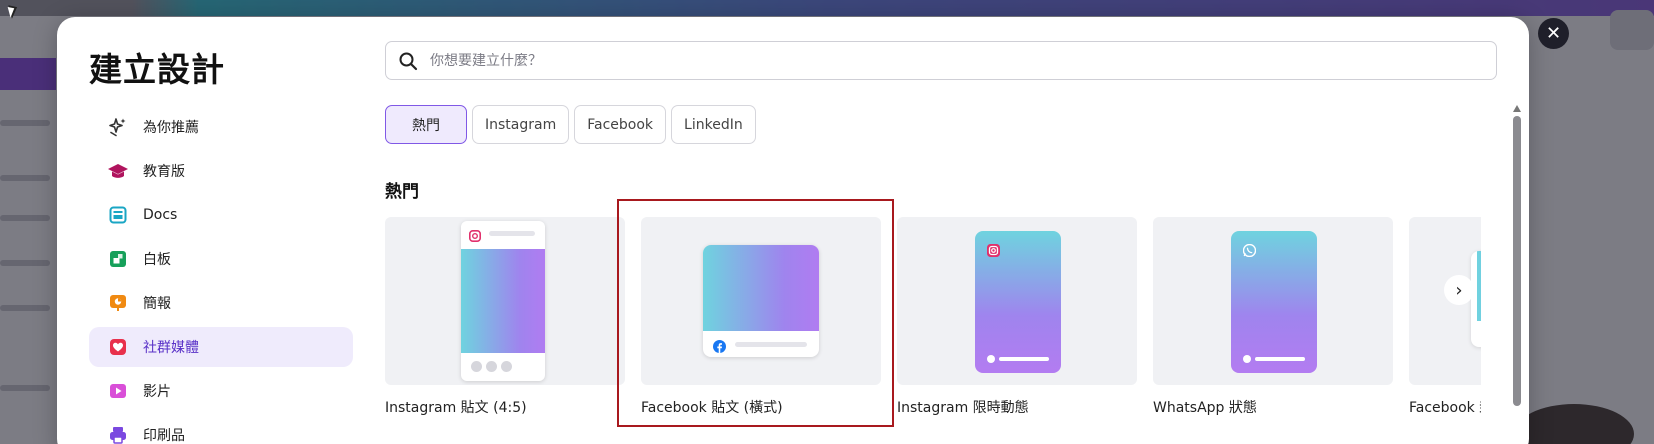 This screenshot has height=444, width=1654. What do you see at coordinates (118, 171) in the screenshot?
I see `graduation-cap-icon` at bounding box center [118, 171].